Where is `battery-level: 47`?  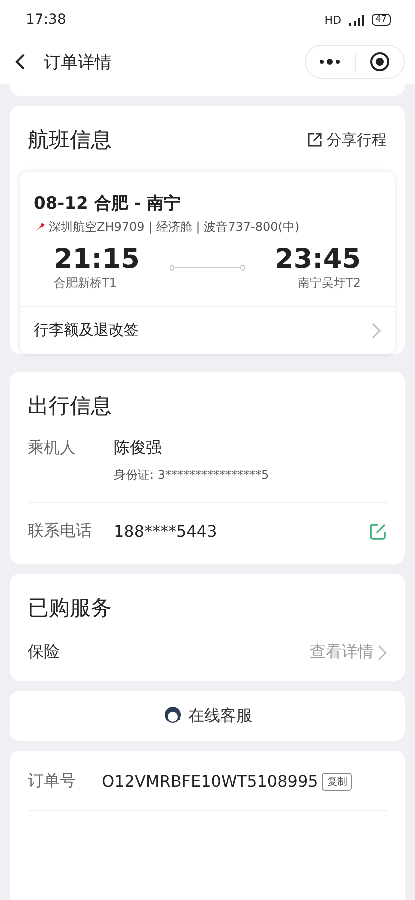 battery-level: 47 is located at coordinates (381, 20).